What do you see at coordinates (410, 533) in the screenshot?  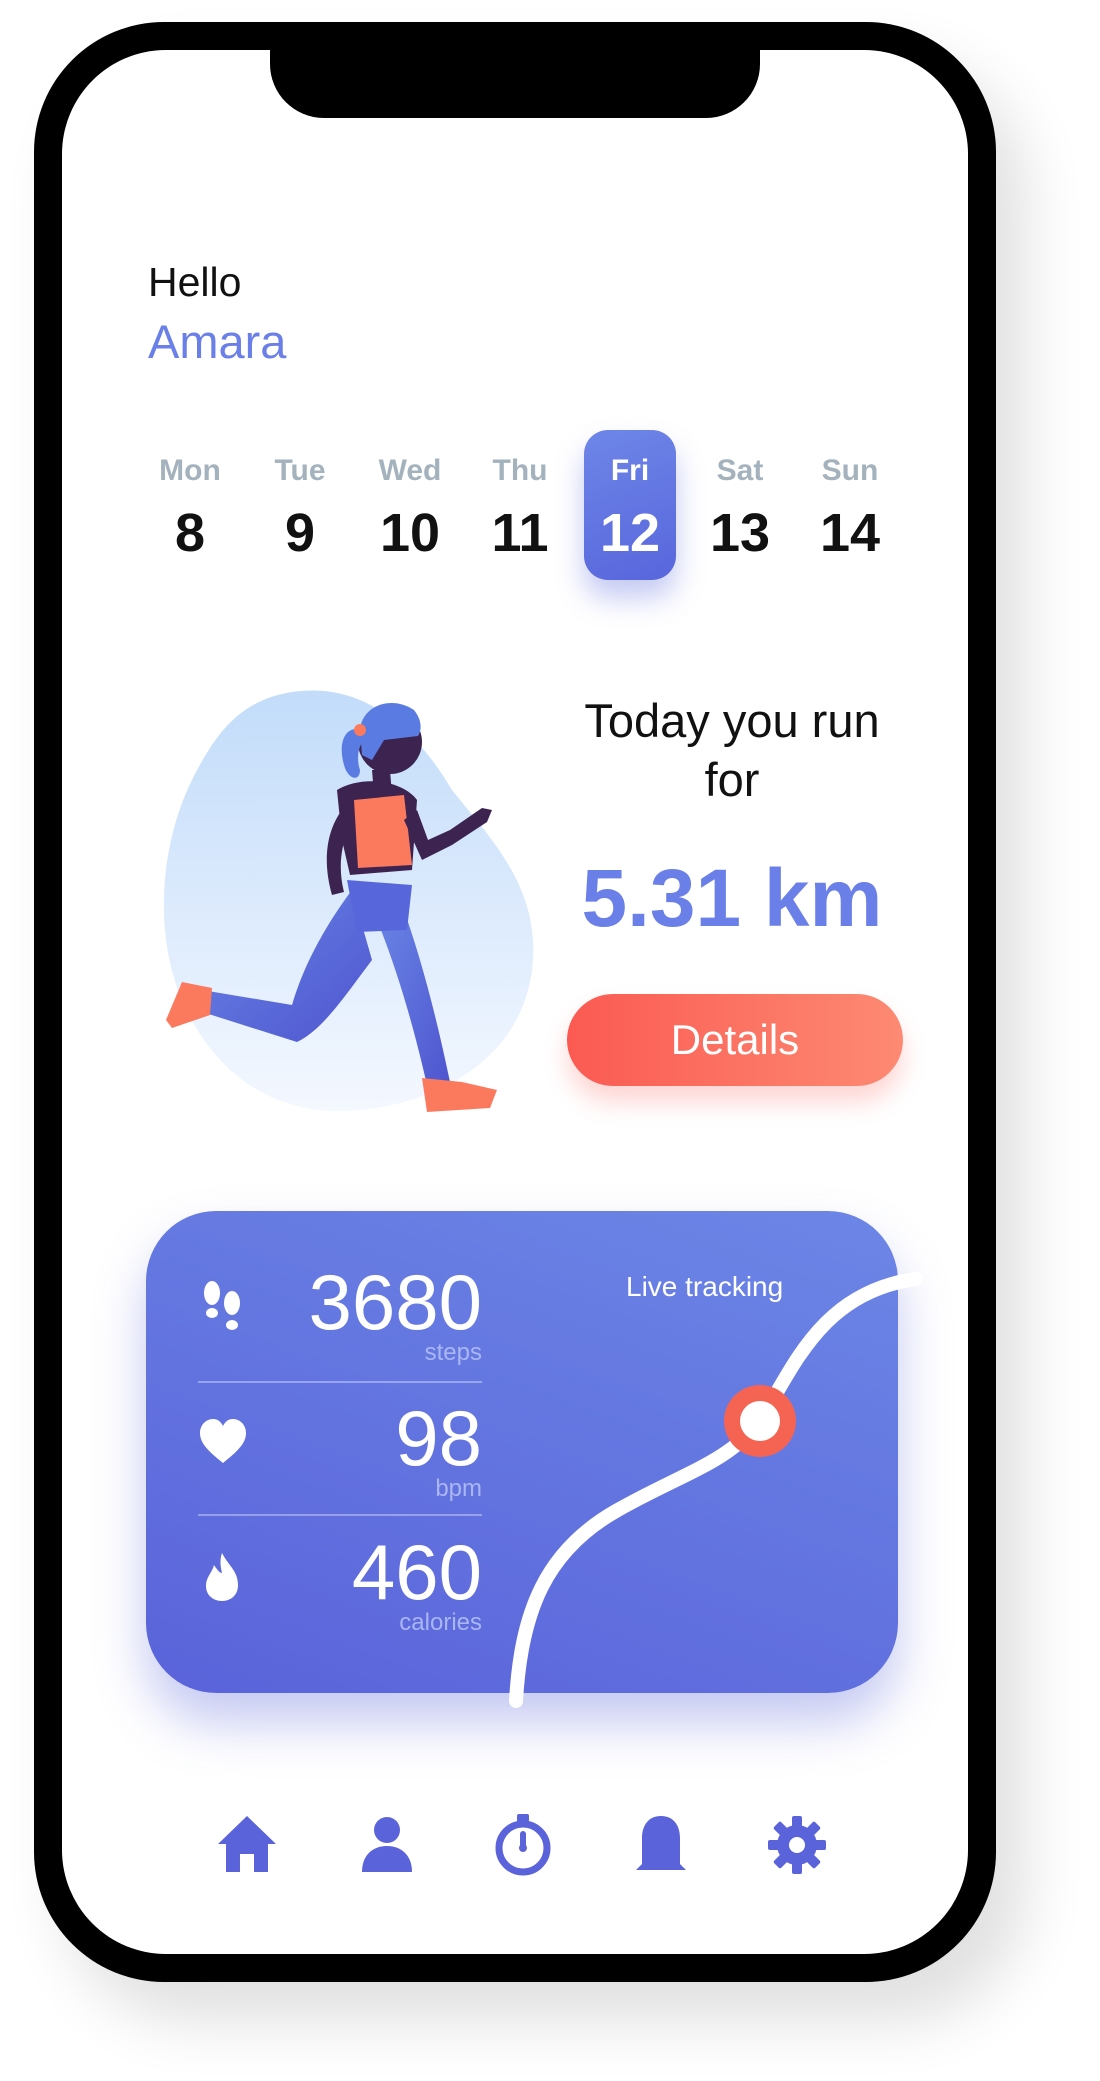 I see `day-number: 10` at bounding box center [410, 533].